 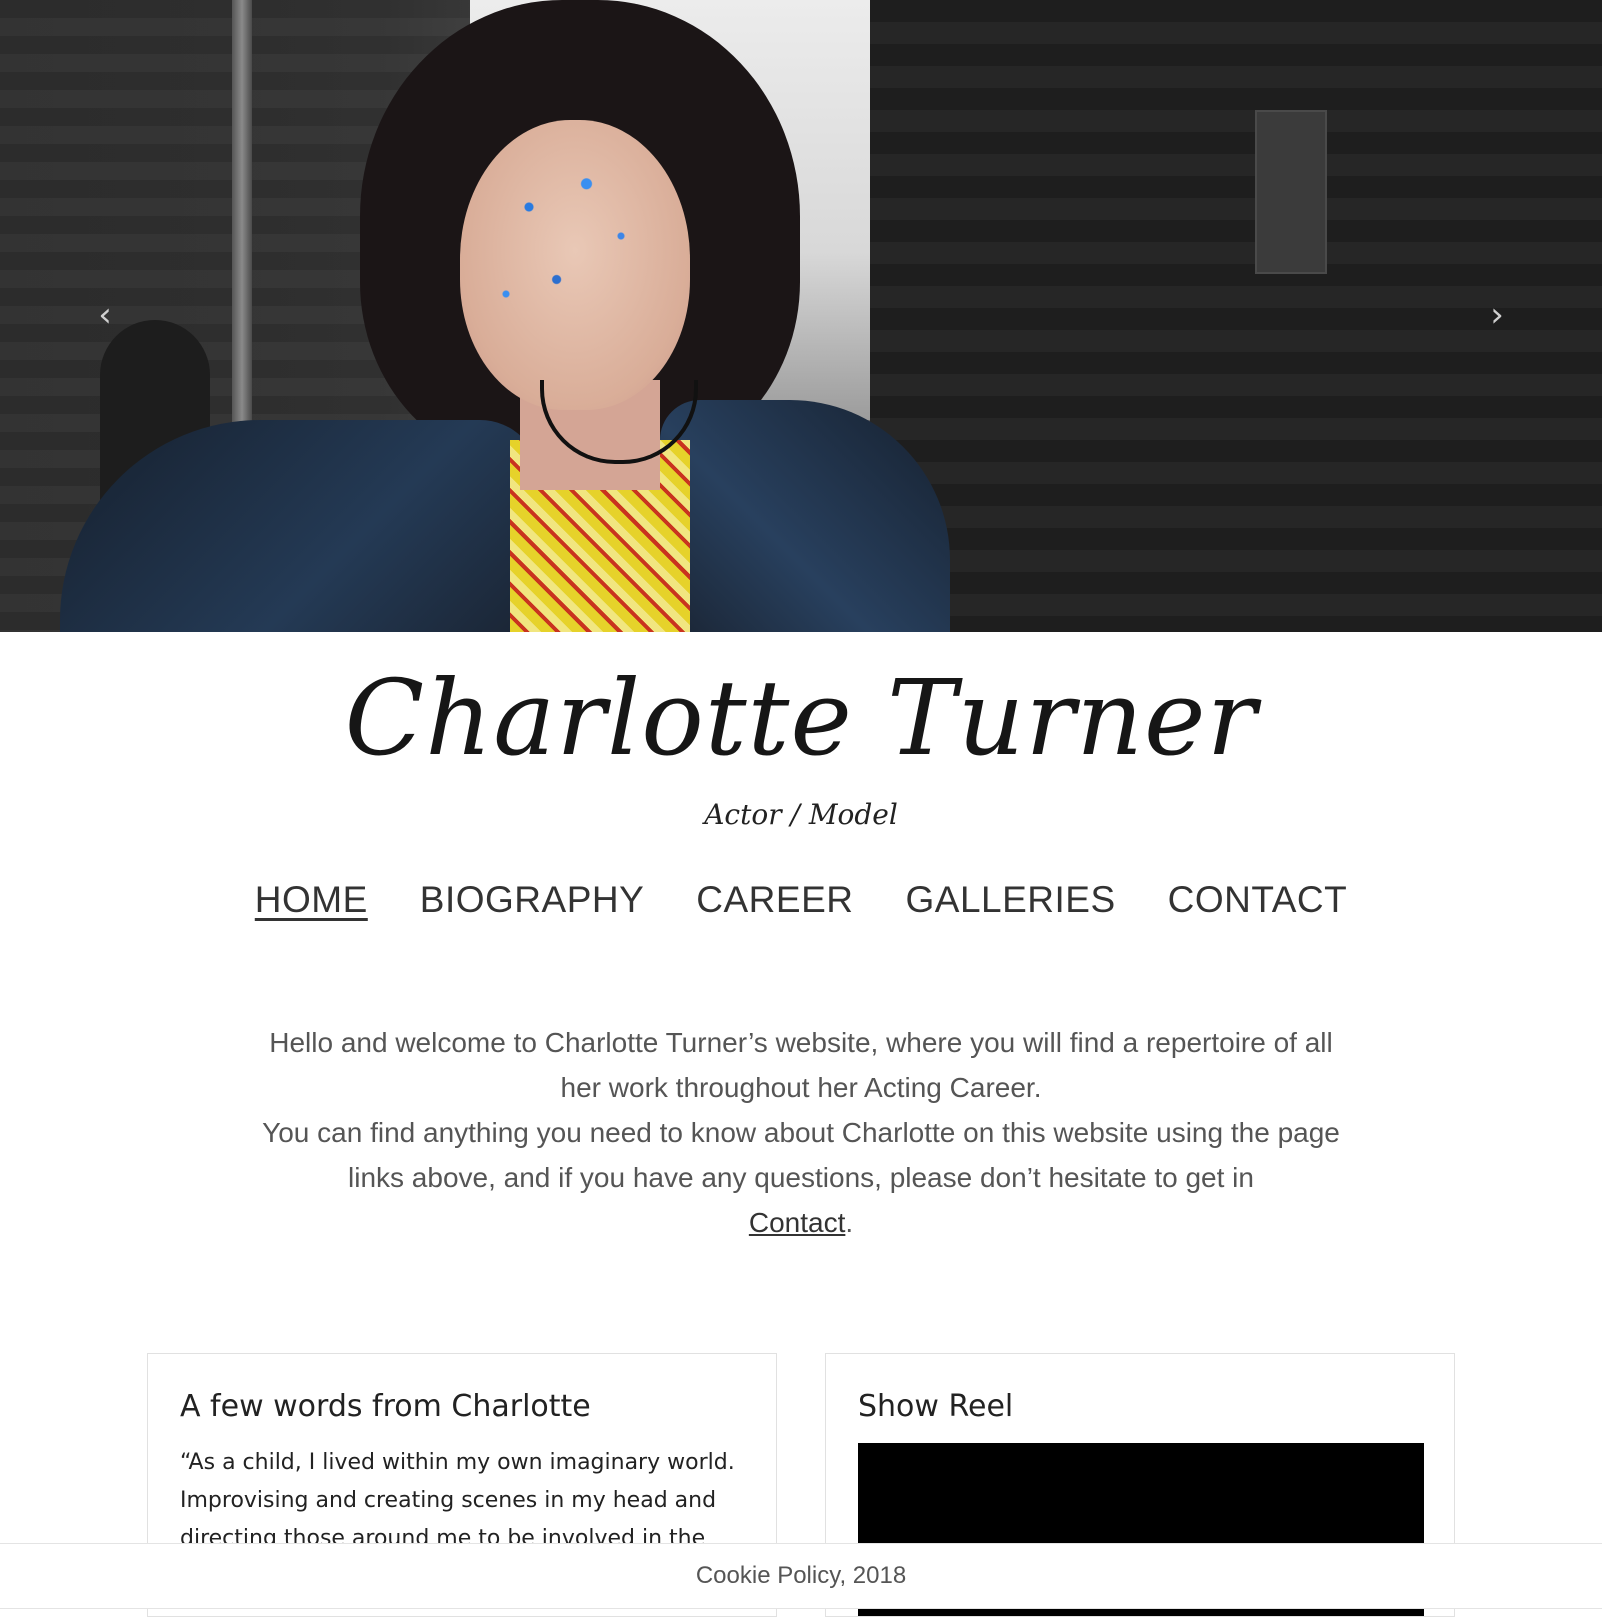 What do you see at coordinates (936, 1406) in the screenshot?
I see `show-reel-title: Show Reel` at bounding box center [936, 1406].